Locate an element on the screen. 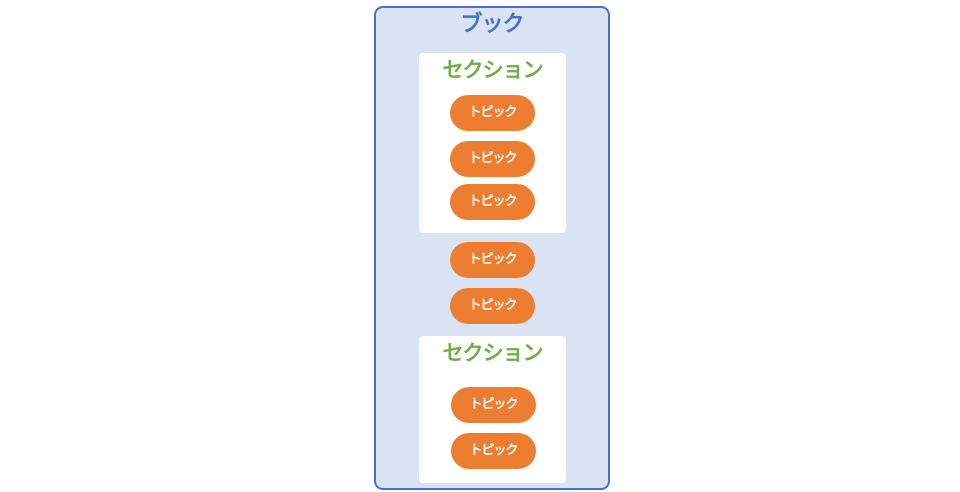  section-2-title: セクション is located at coordinates (493, 353).